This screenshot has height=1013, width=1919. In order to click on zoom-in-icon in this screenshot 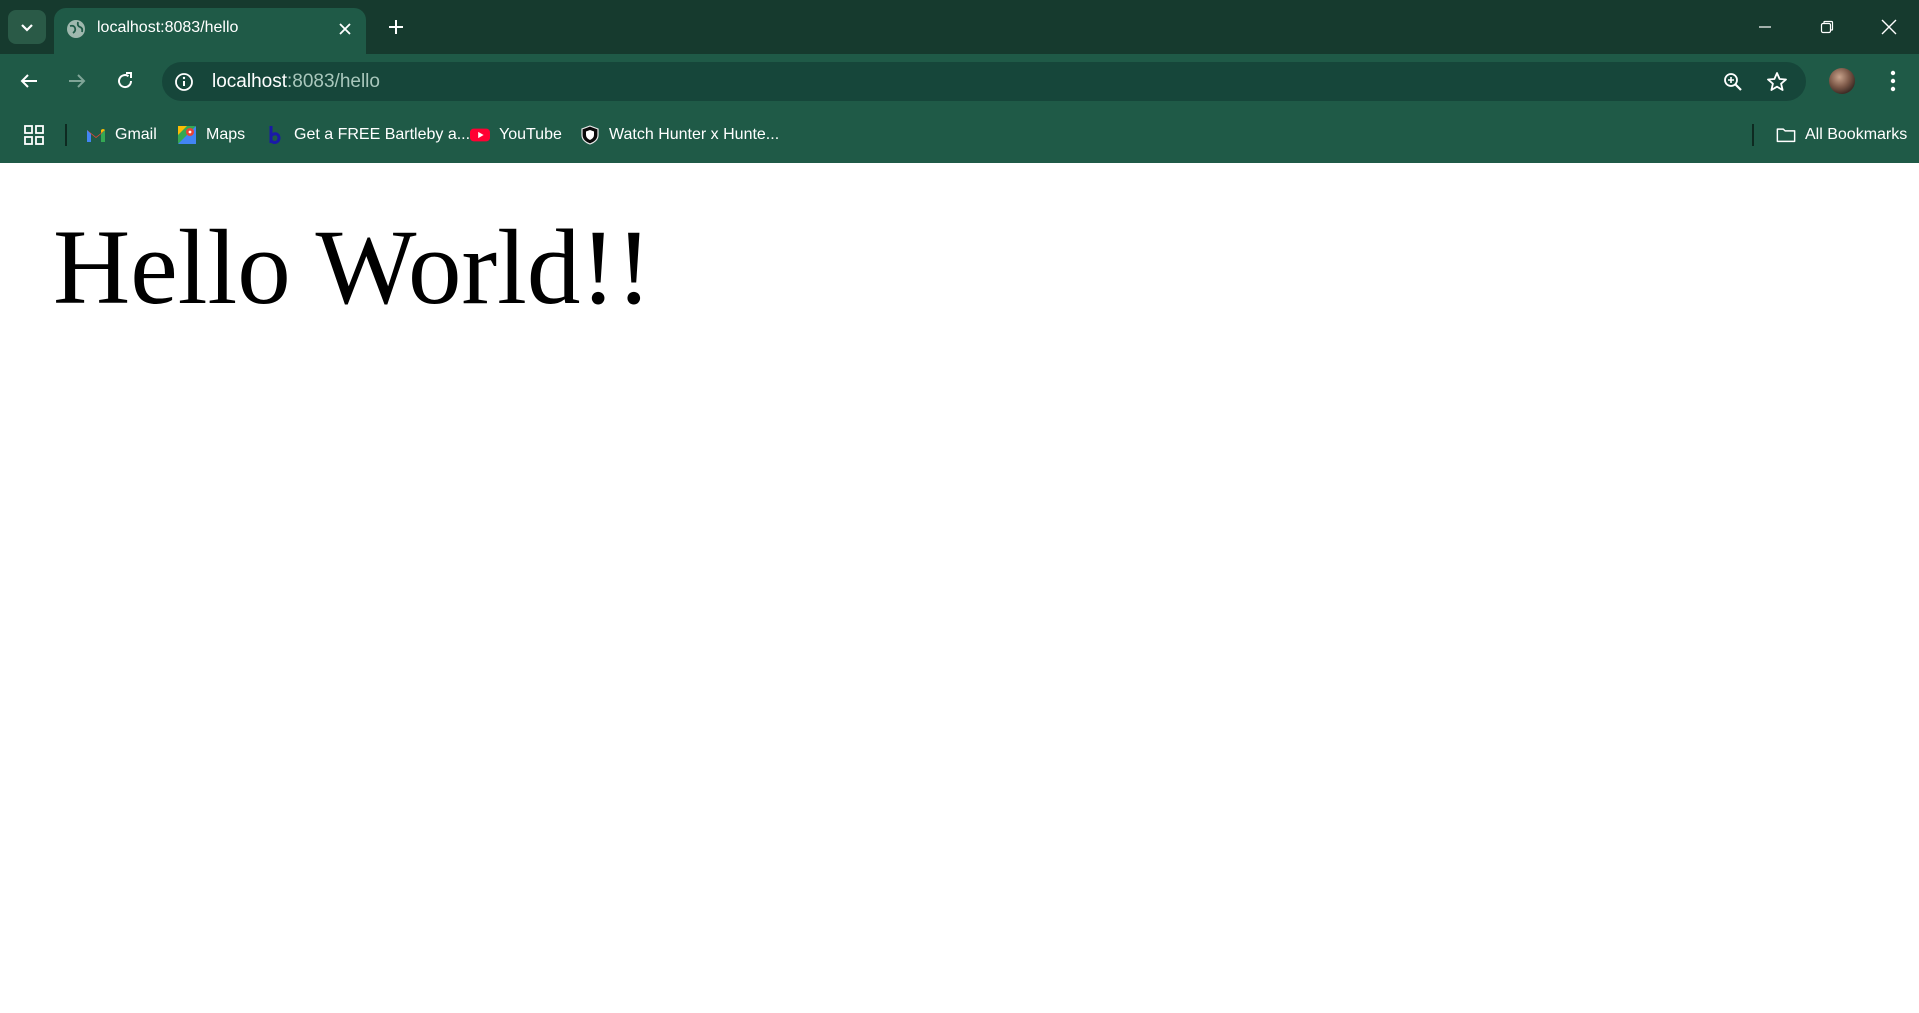, I will do `click(1733, 82)`.